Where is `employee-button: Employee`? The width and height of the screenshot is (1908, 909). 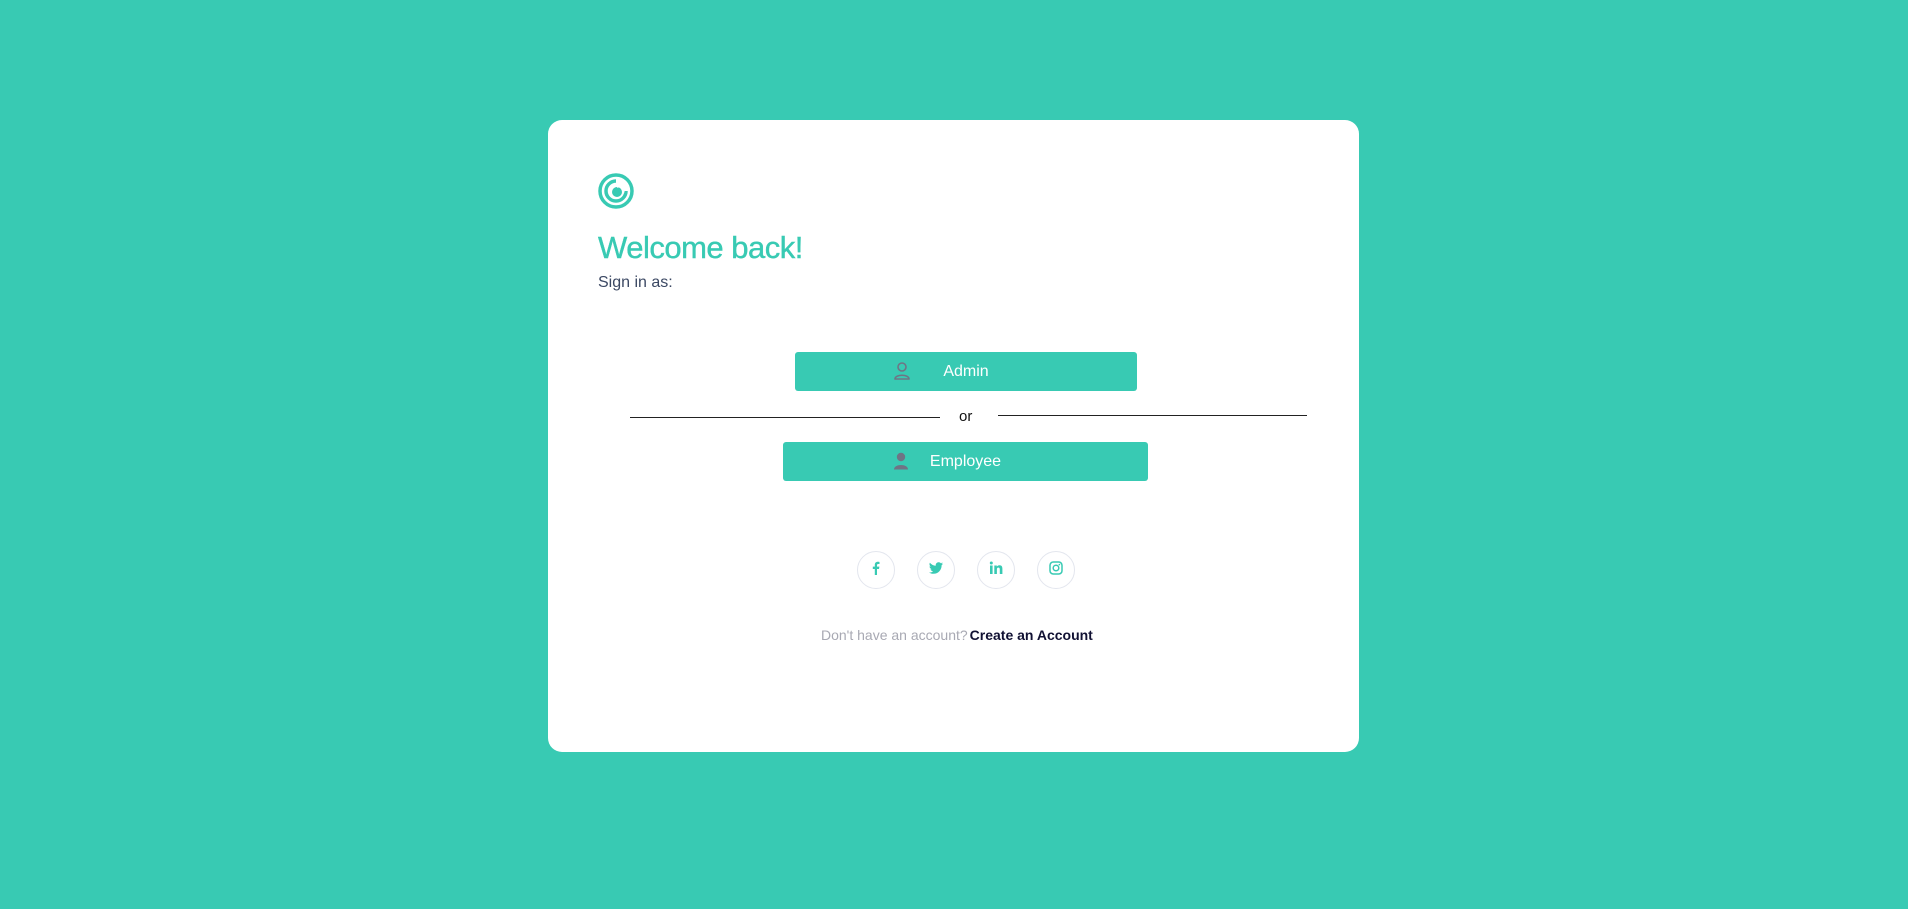
employee-button: Employee is located at coordinates (965, 461).